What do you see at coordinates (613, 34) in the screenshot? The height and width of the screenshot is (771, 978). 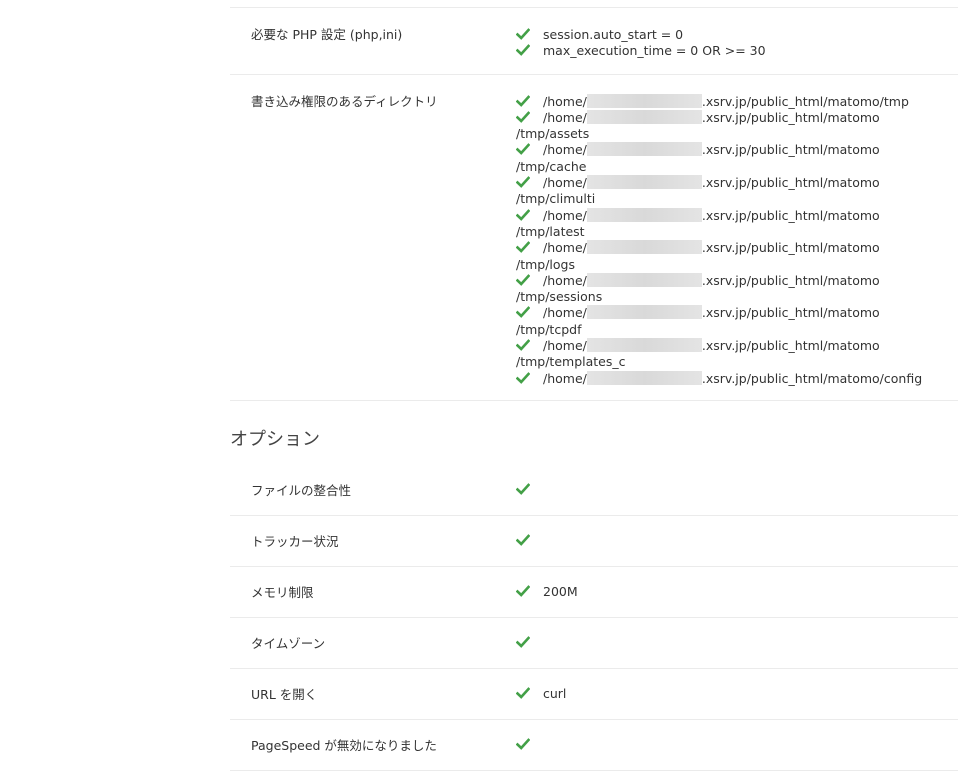 I see `php-setting-text: session.auto_start = 0` at bounding box center [613, 34].